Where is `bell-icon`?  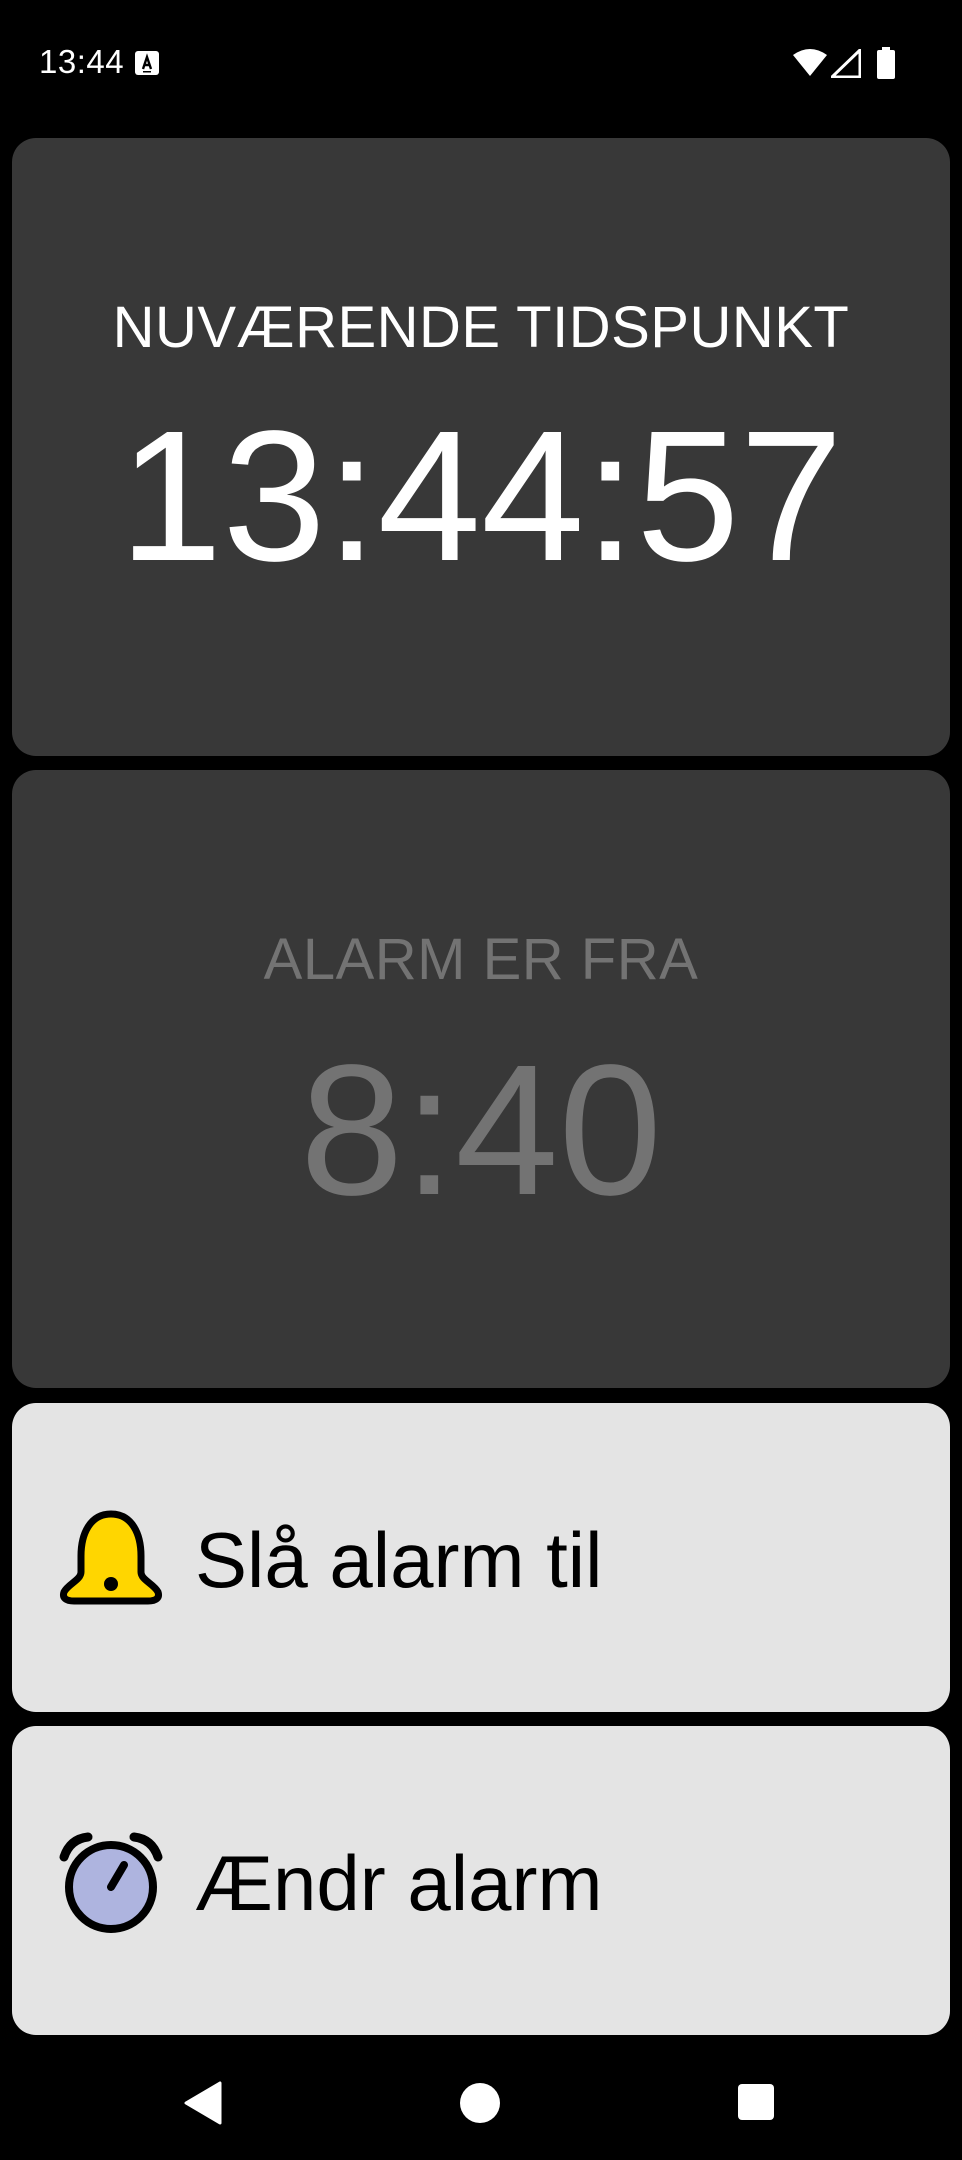
bell-icon is located at coordinates (111, 1561).